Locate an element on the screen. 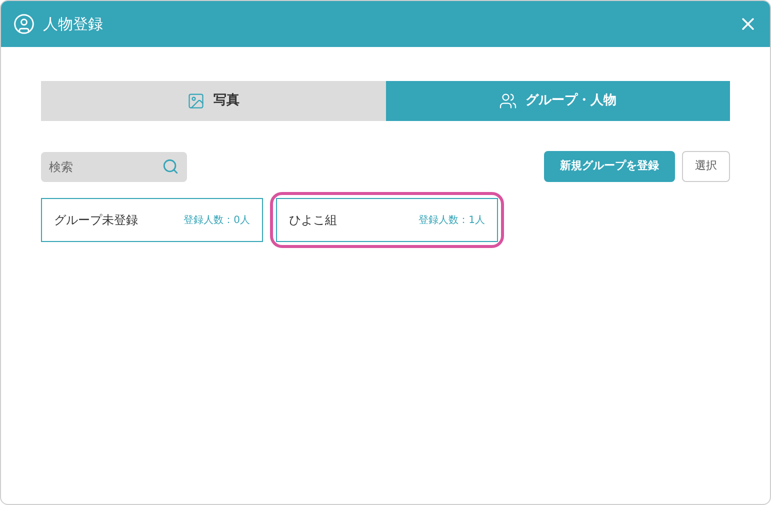 This screenshot has height=505, width=771. group-card: ひよこ組 登録人数：1人 is located at coordinates (387, 220).